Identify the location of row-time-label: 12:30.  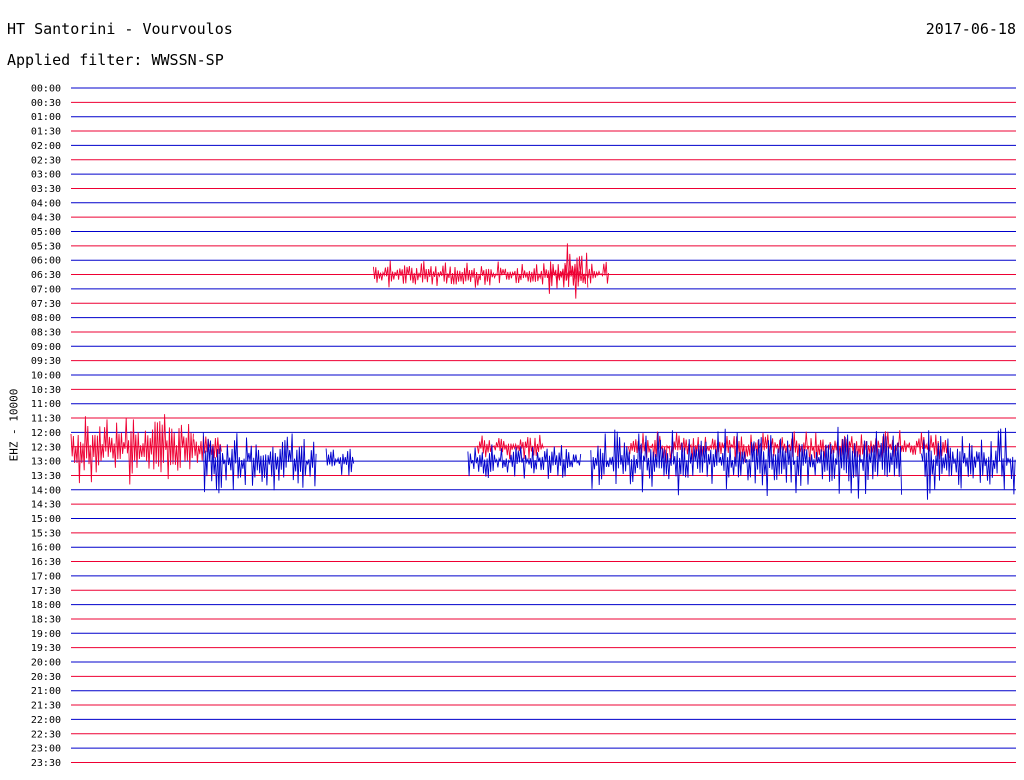
(46, 447).